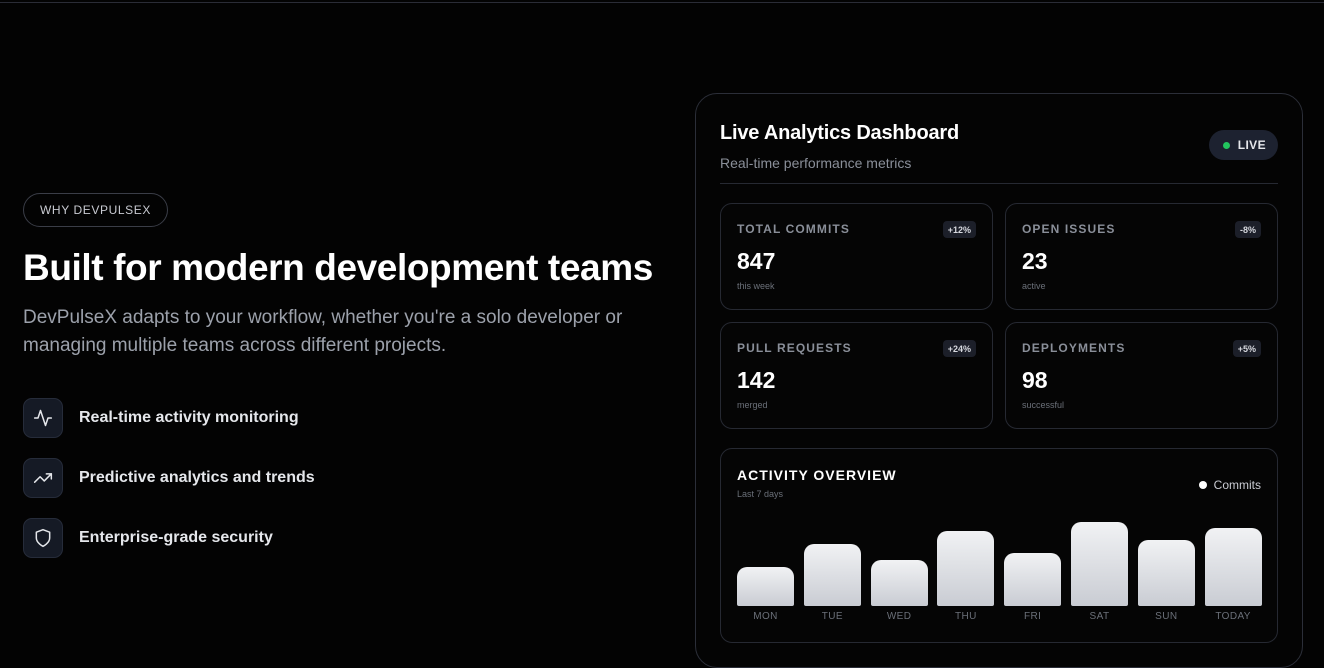 The height and width of the screenshot is (668, 1324). I want to click on shield-icon, so click(43, 538).